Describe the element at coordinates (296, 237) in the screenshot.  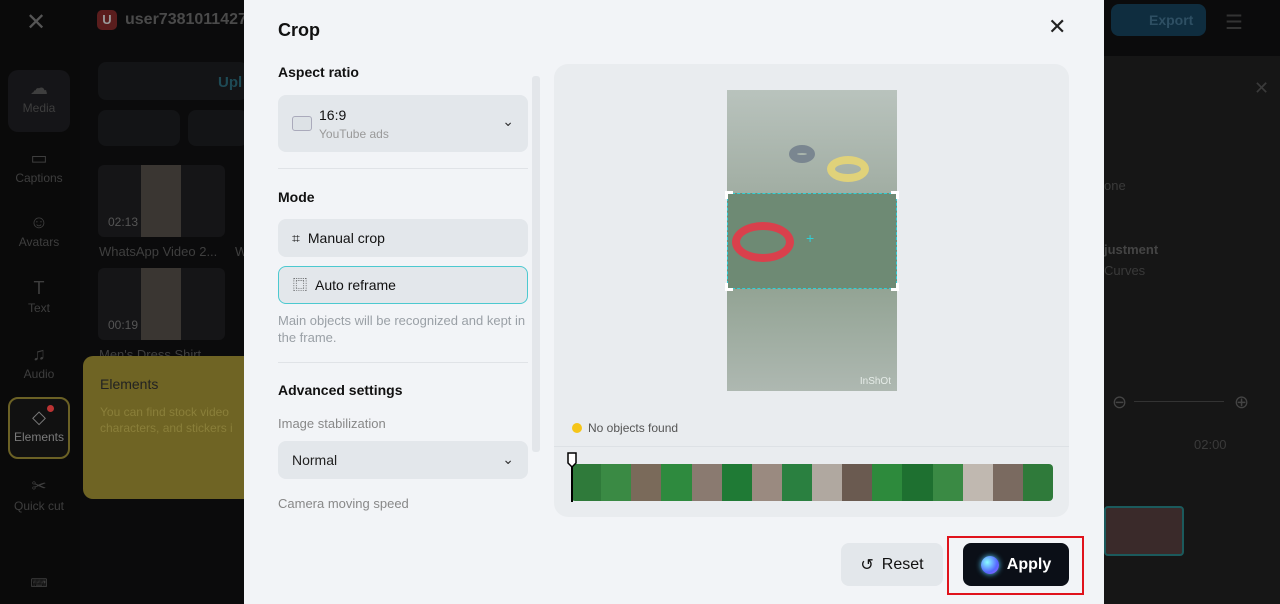
I see `crop-icon: ⌗` at that location.